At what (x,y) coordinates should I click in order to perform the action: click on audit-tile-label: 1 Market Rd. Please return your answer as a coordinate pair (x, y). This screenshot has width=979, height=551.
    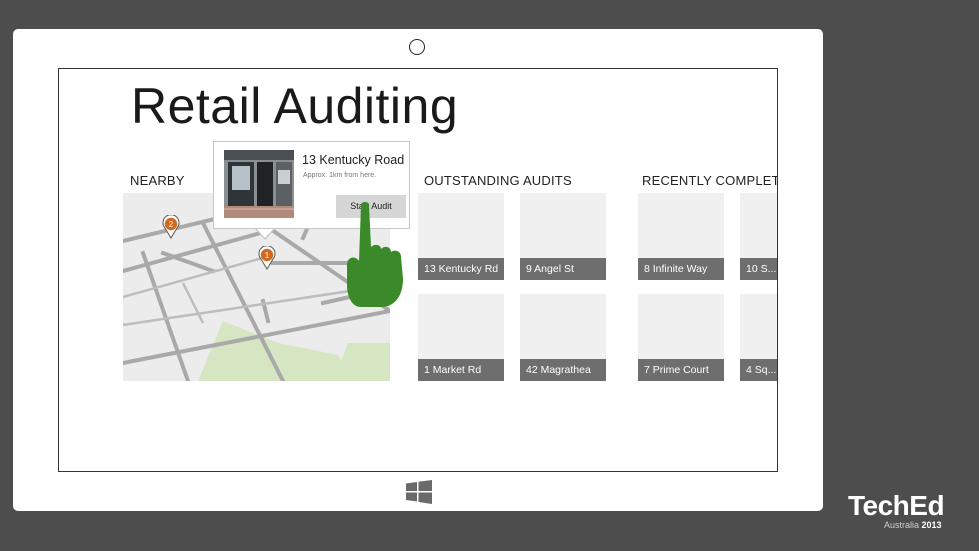
    Looking at the image, I should click on (461, 370).